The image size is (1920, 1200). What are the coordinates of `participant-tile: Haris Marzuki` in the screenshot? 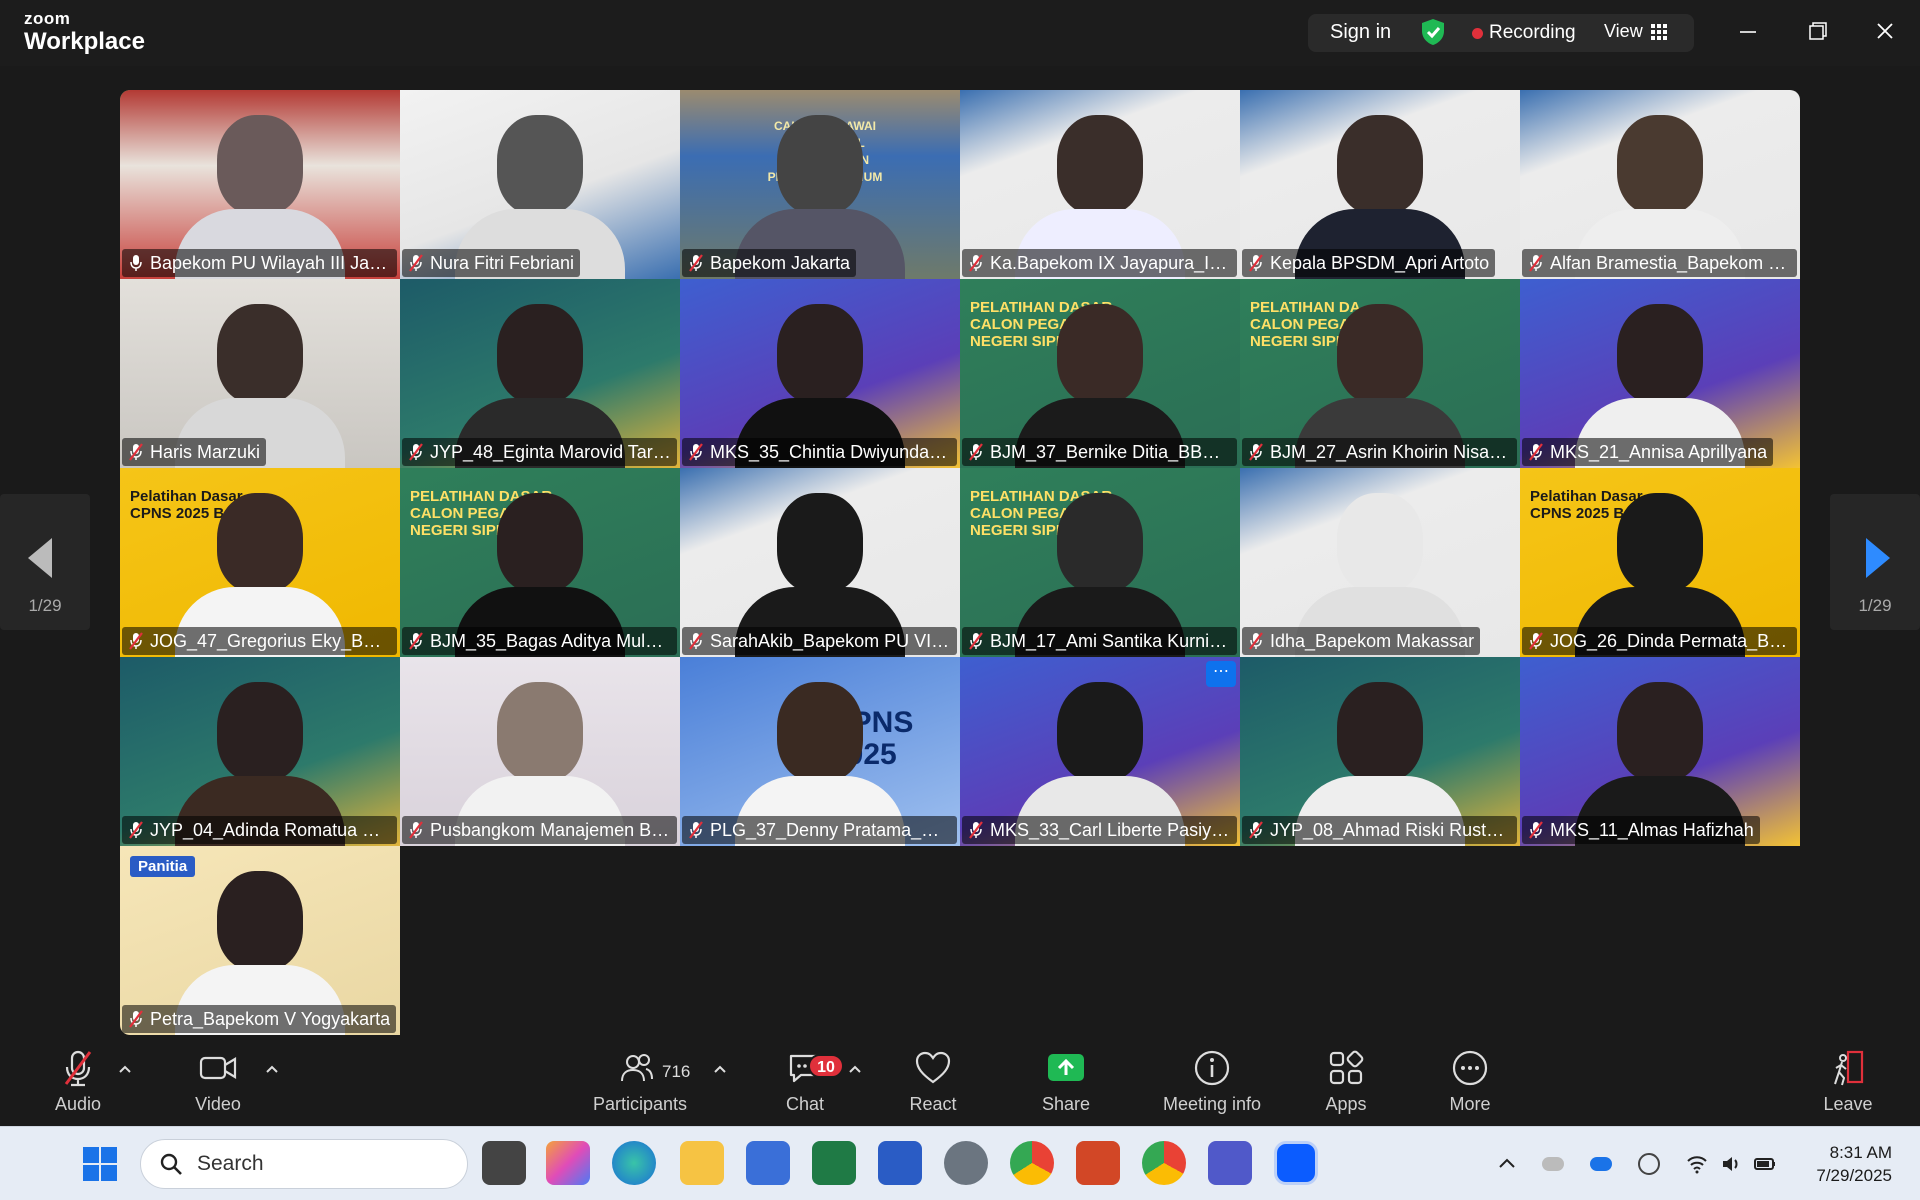 It's located at (260, 373).